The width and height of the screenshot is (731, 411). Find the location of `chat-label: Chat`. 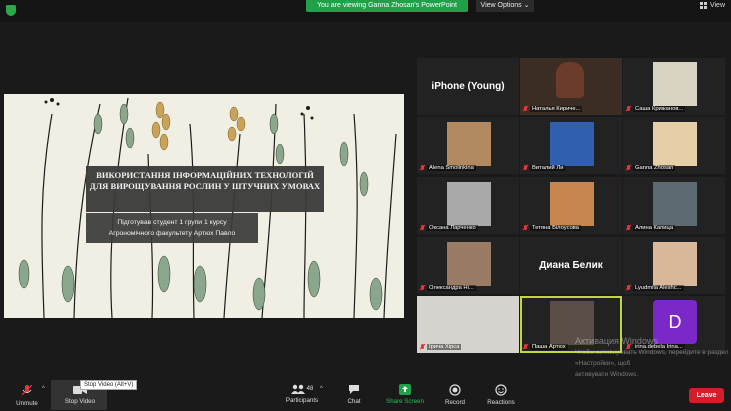

chat-label: Chat is located at coordinates (354, 401).